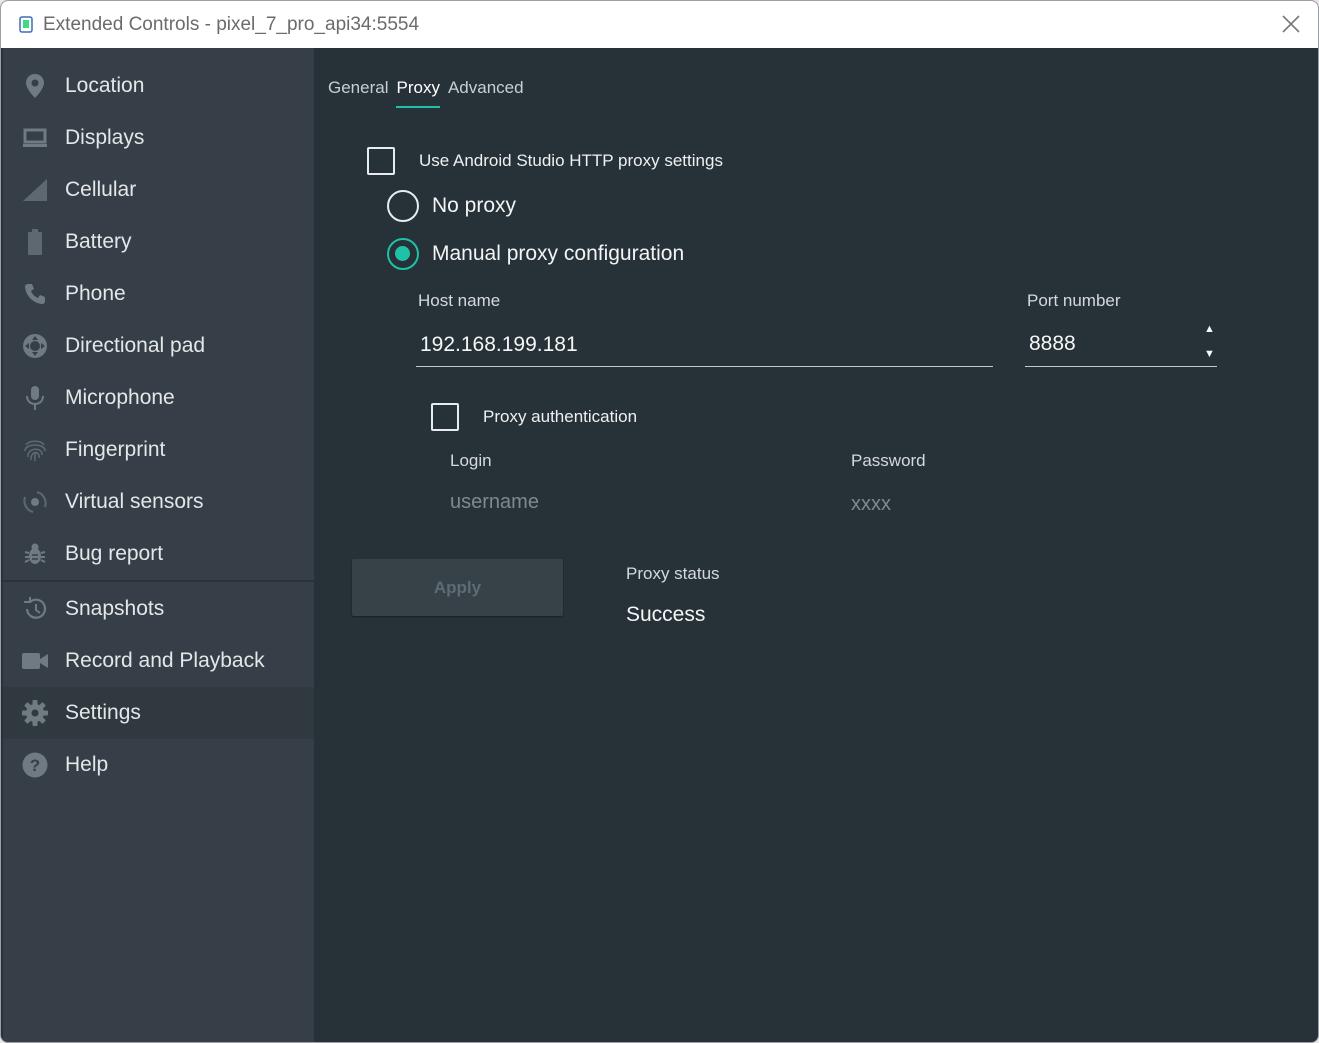  What do you see at coordinates (418, 93) in the screenshot?
I see `tab-proxy: Proxy` at bounding box center [418, 93].